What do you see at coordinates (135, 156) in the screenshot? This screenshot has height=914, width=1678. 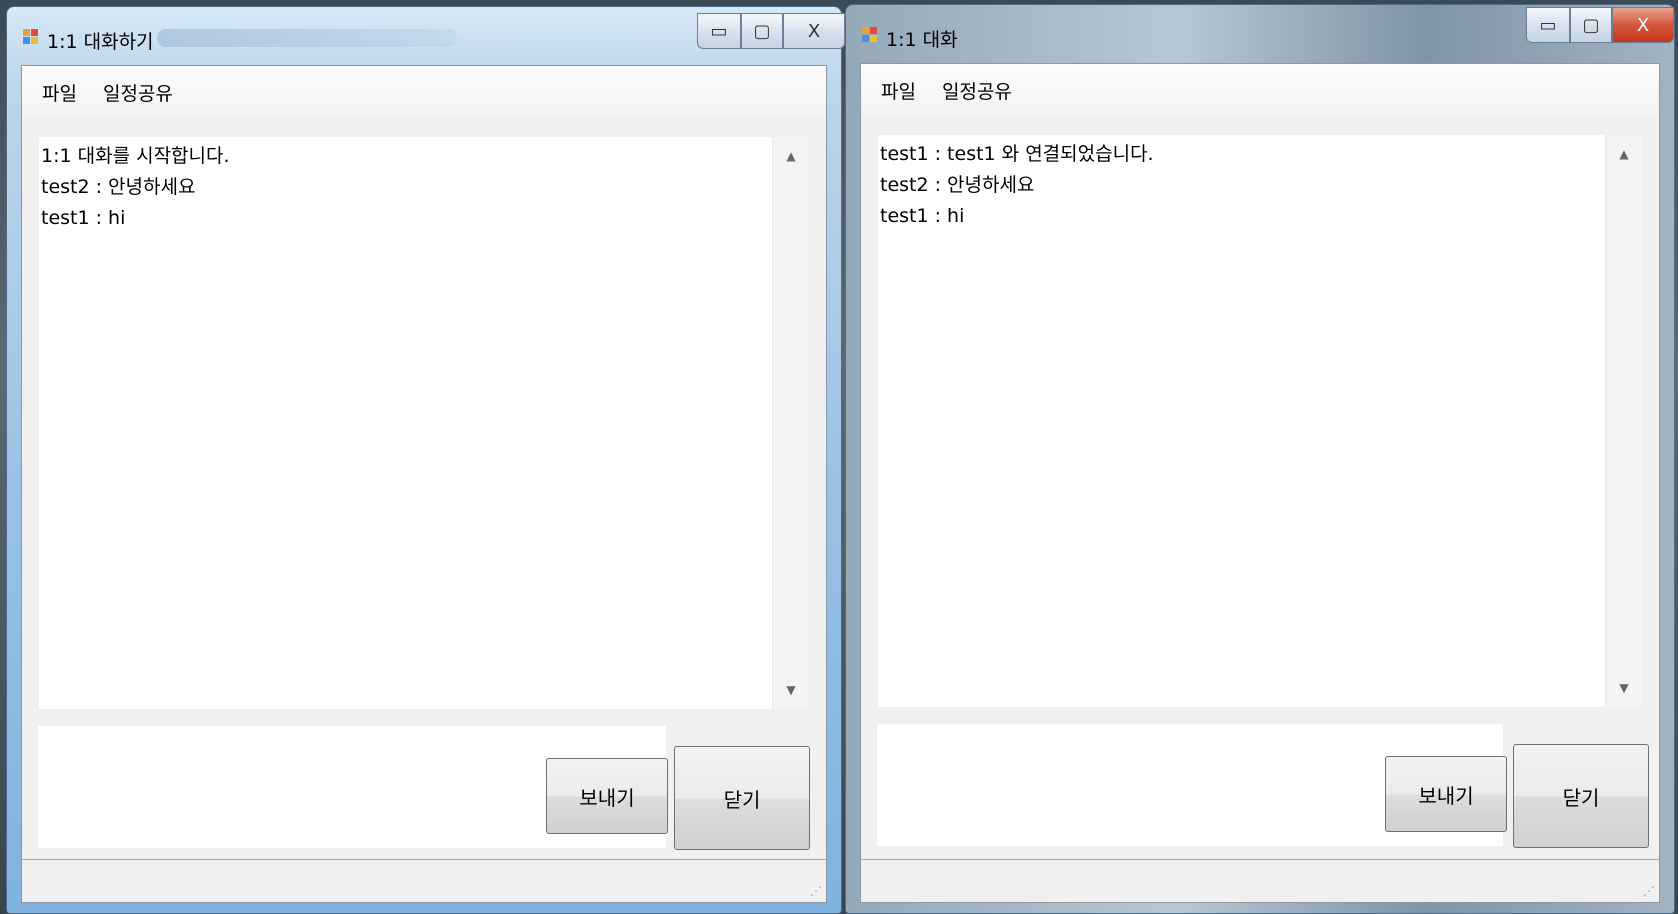 I see `chat-line: 1:1 대화를 시작합니다.` at bounding box center [135, 156].